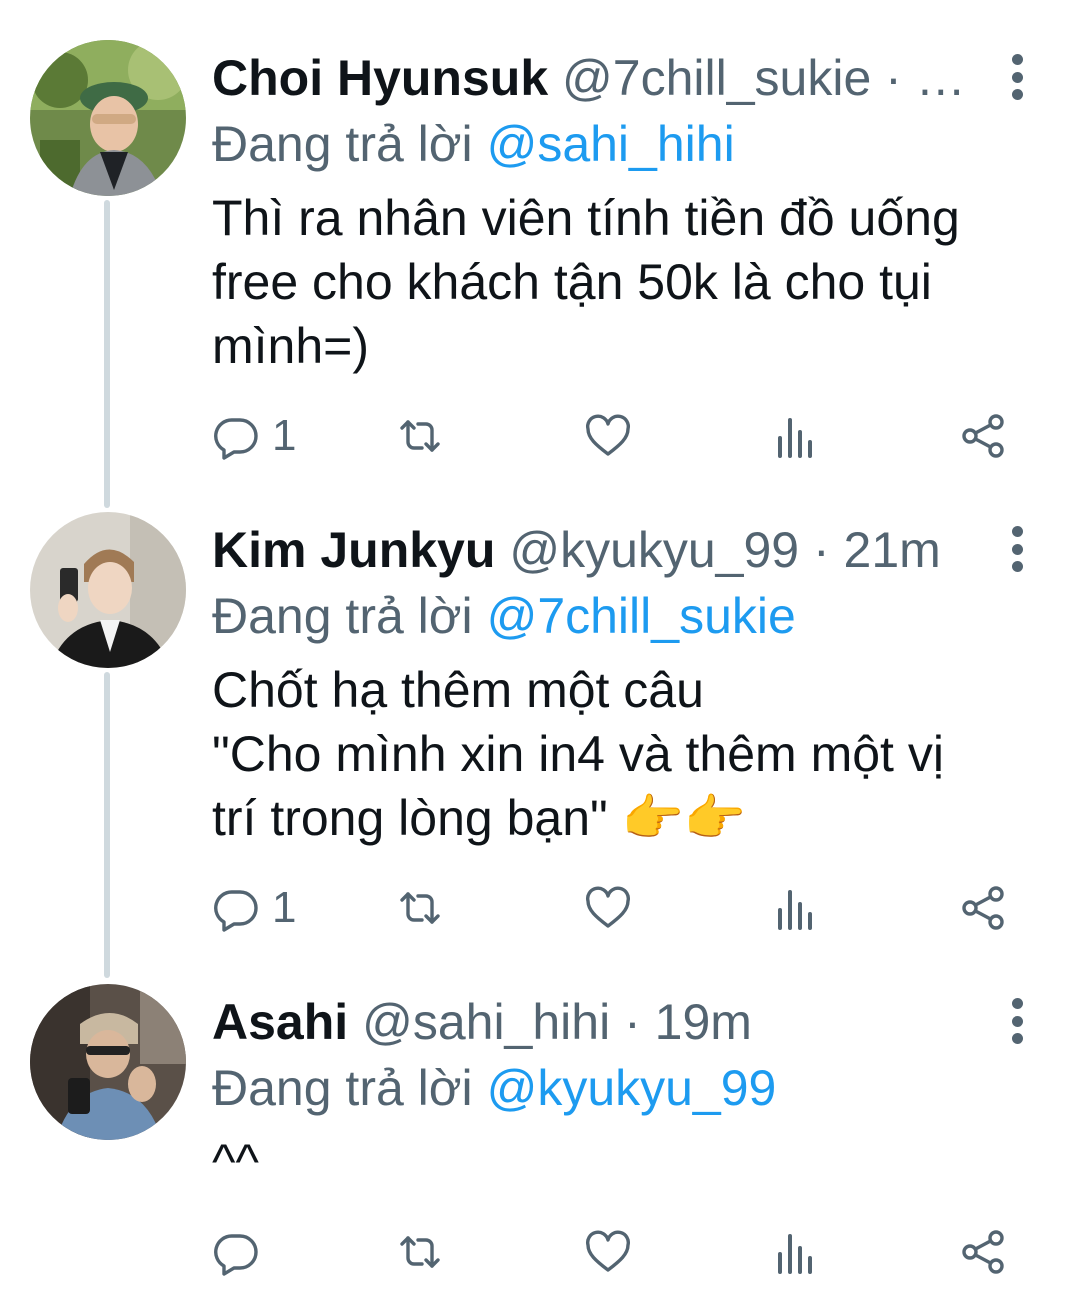 This screenshot has width=1080, height=1295. What do you see at coordinates (611, 144) in the screenshot?
I see `replying-to-handle: @sahi_hihi` at bounding box center [611, 144].